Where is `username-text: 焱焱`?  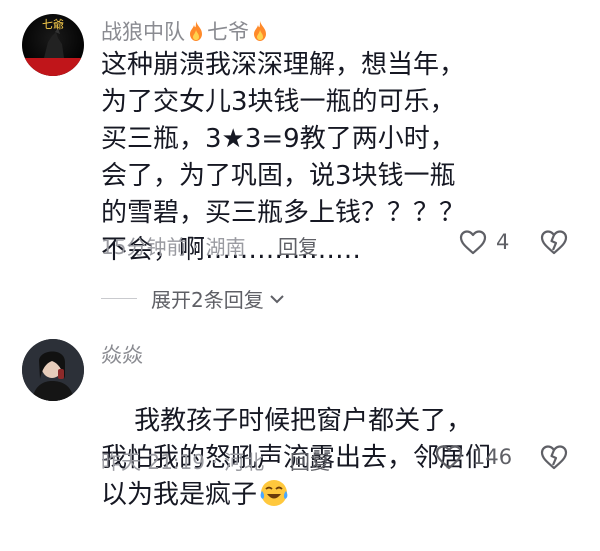 username-text: 焱焱 is located at coordinates (122, 355).